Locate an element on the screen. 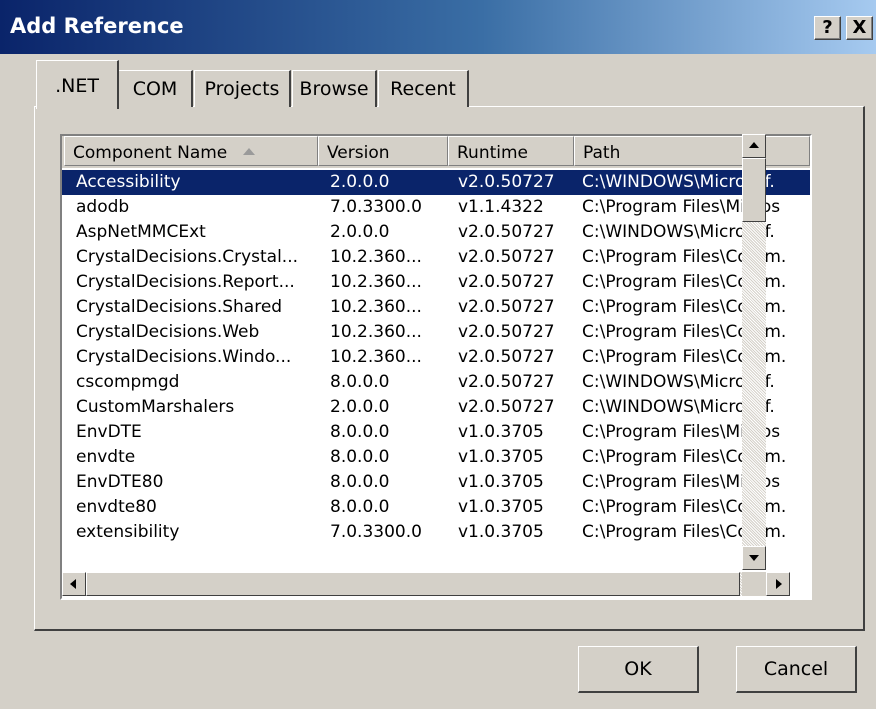  scroll-up-button is located at coordinates (754, 146).